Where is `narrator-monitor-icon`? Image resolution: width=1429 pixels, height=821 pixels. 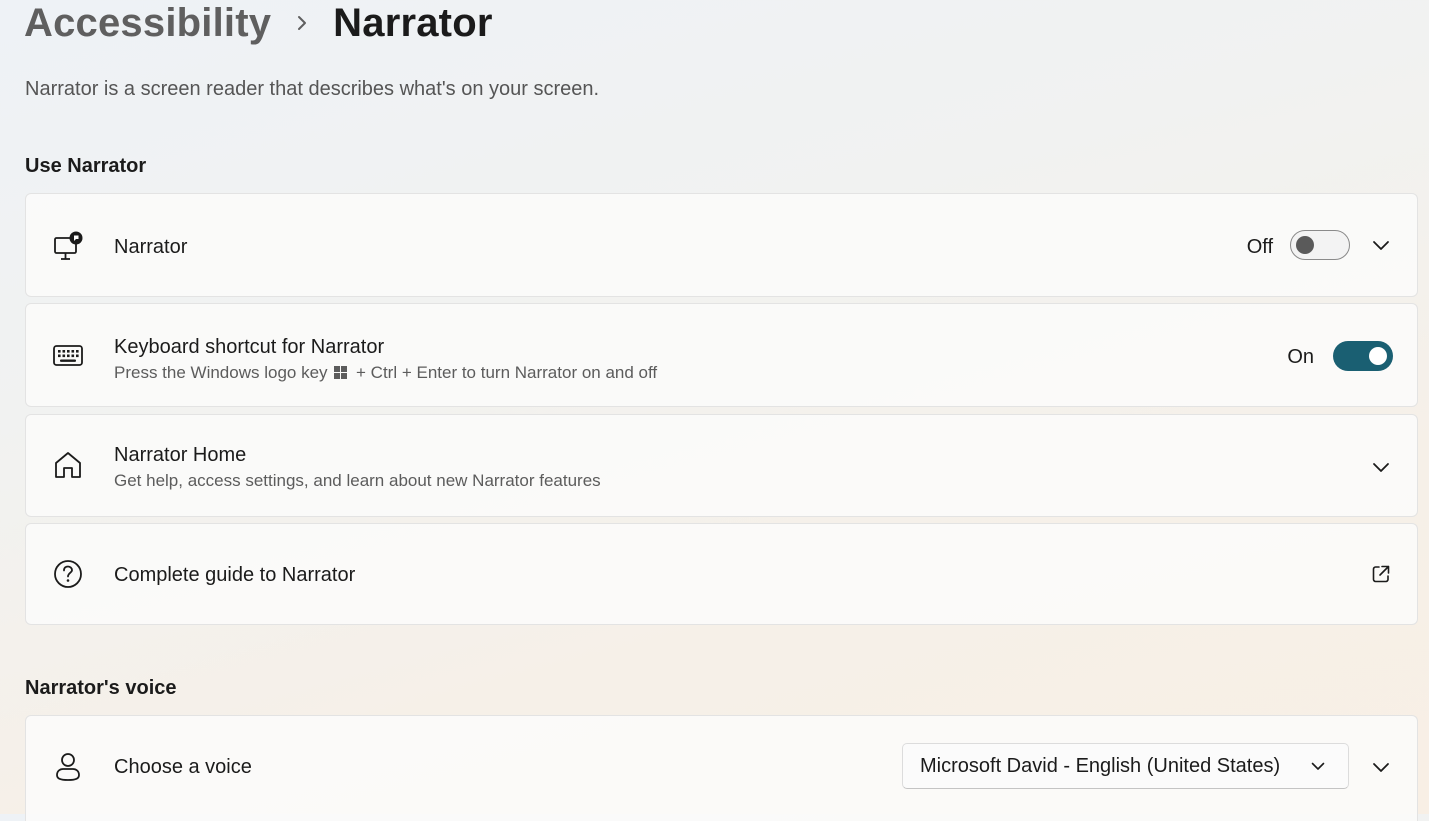 narrator-monitor-icon is located at coordinates (68, 245).